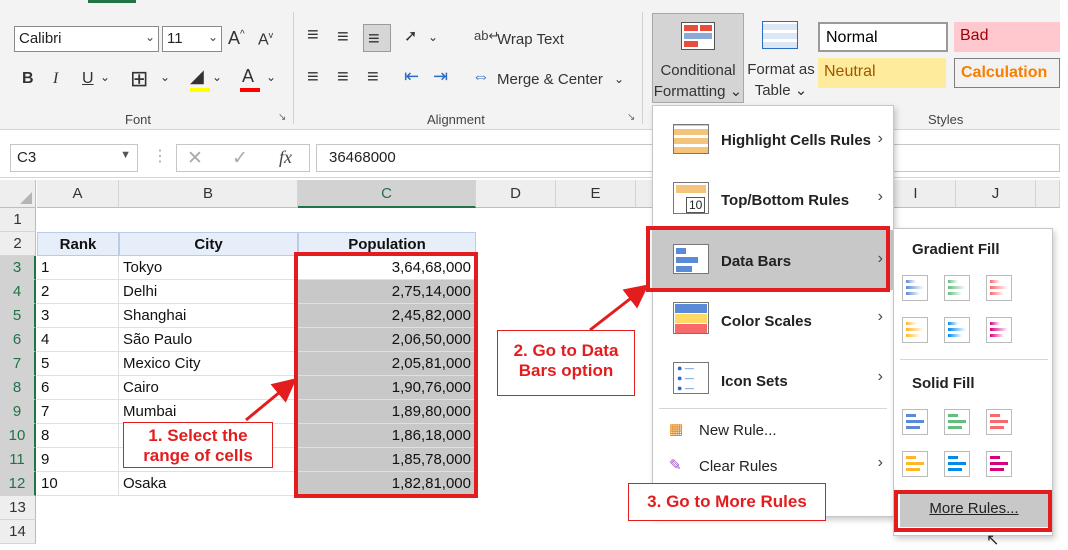 Image resolution: width=1068 pixels, height=550 pixels. Describe the element at coordinates (754, 381) in the screenshot. I see `menu-item-label: Icon Sets` at that location.